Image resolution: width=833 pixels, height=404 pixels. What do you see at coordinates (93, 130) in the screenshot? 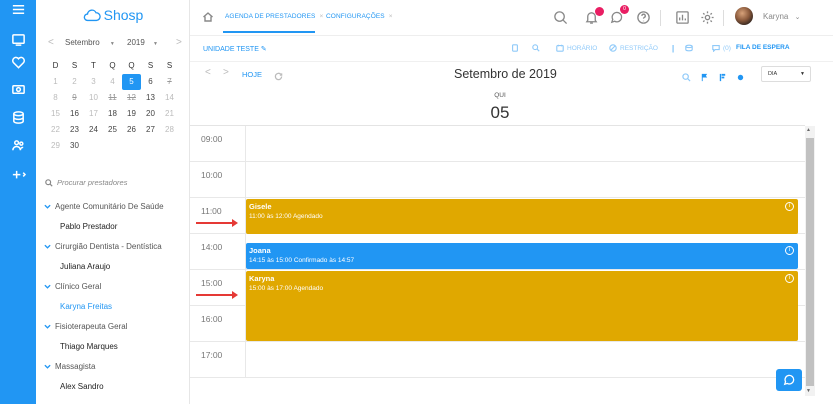
I see `day-cell: 24` at bounding box center [93, 130].